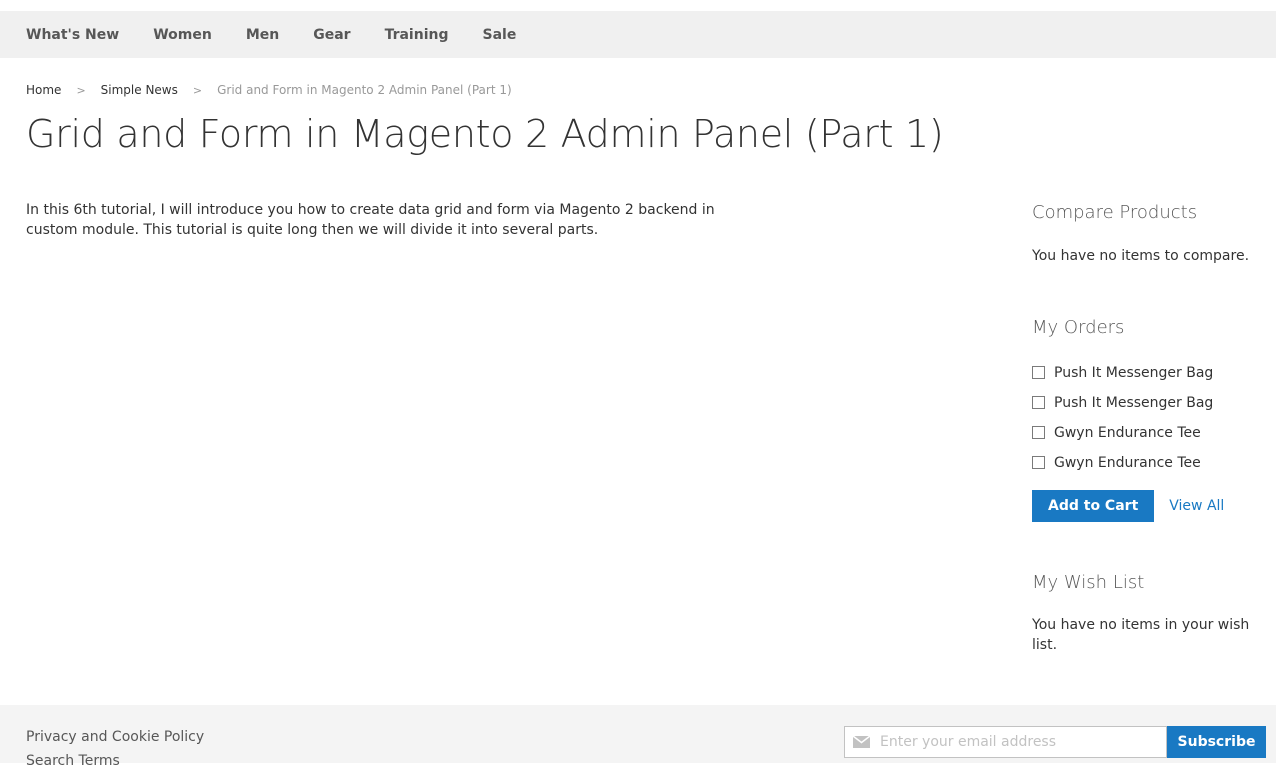 The width and height of the screenshot is (1276, 773). I want to click on nav-item-training: Training, so click(417, 35).